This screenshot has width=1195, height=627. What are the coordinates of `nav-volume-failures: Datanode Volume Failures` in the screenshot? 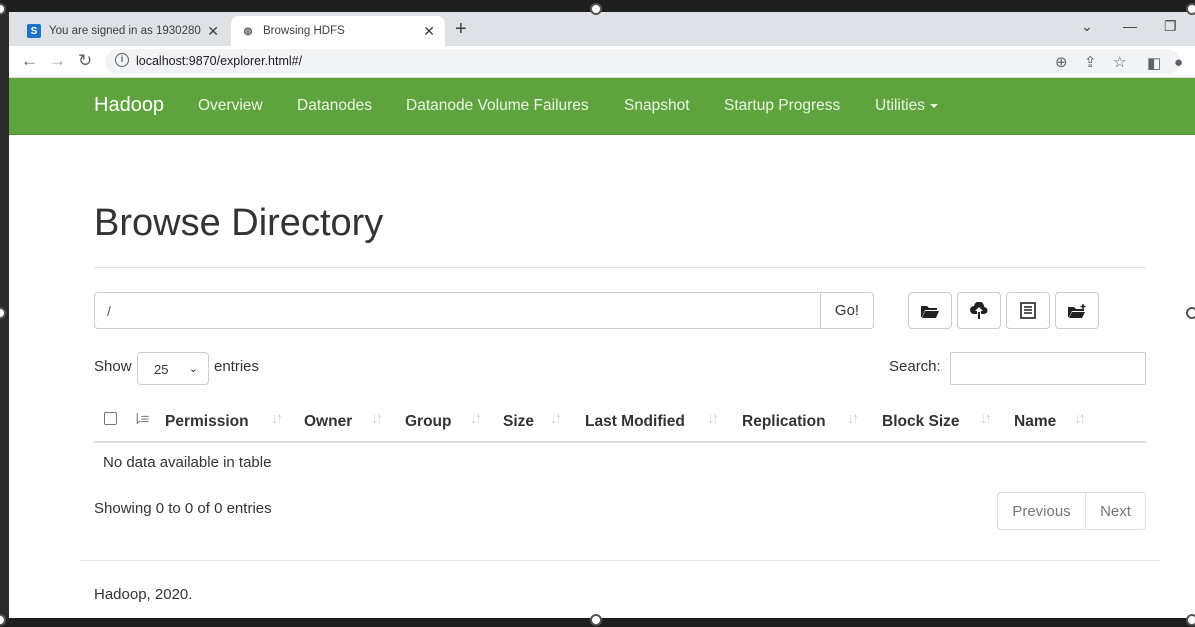 It's located at (497, 106).